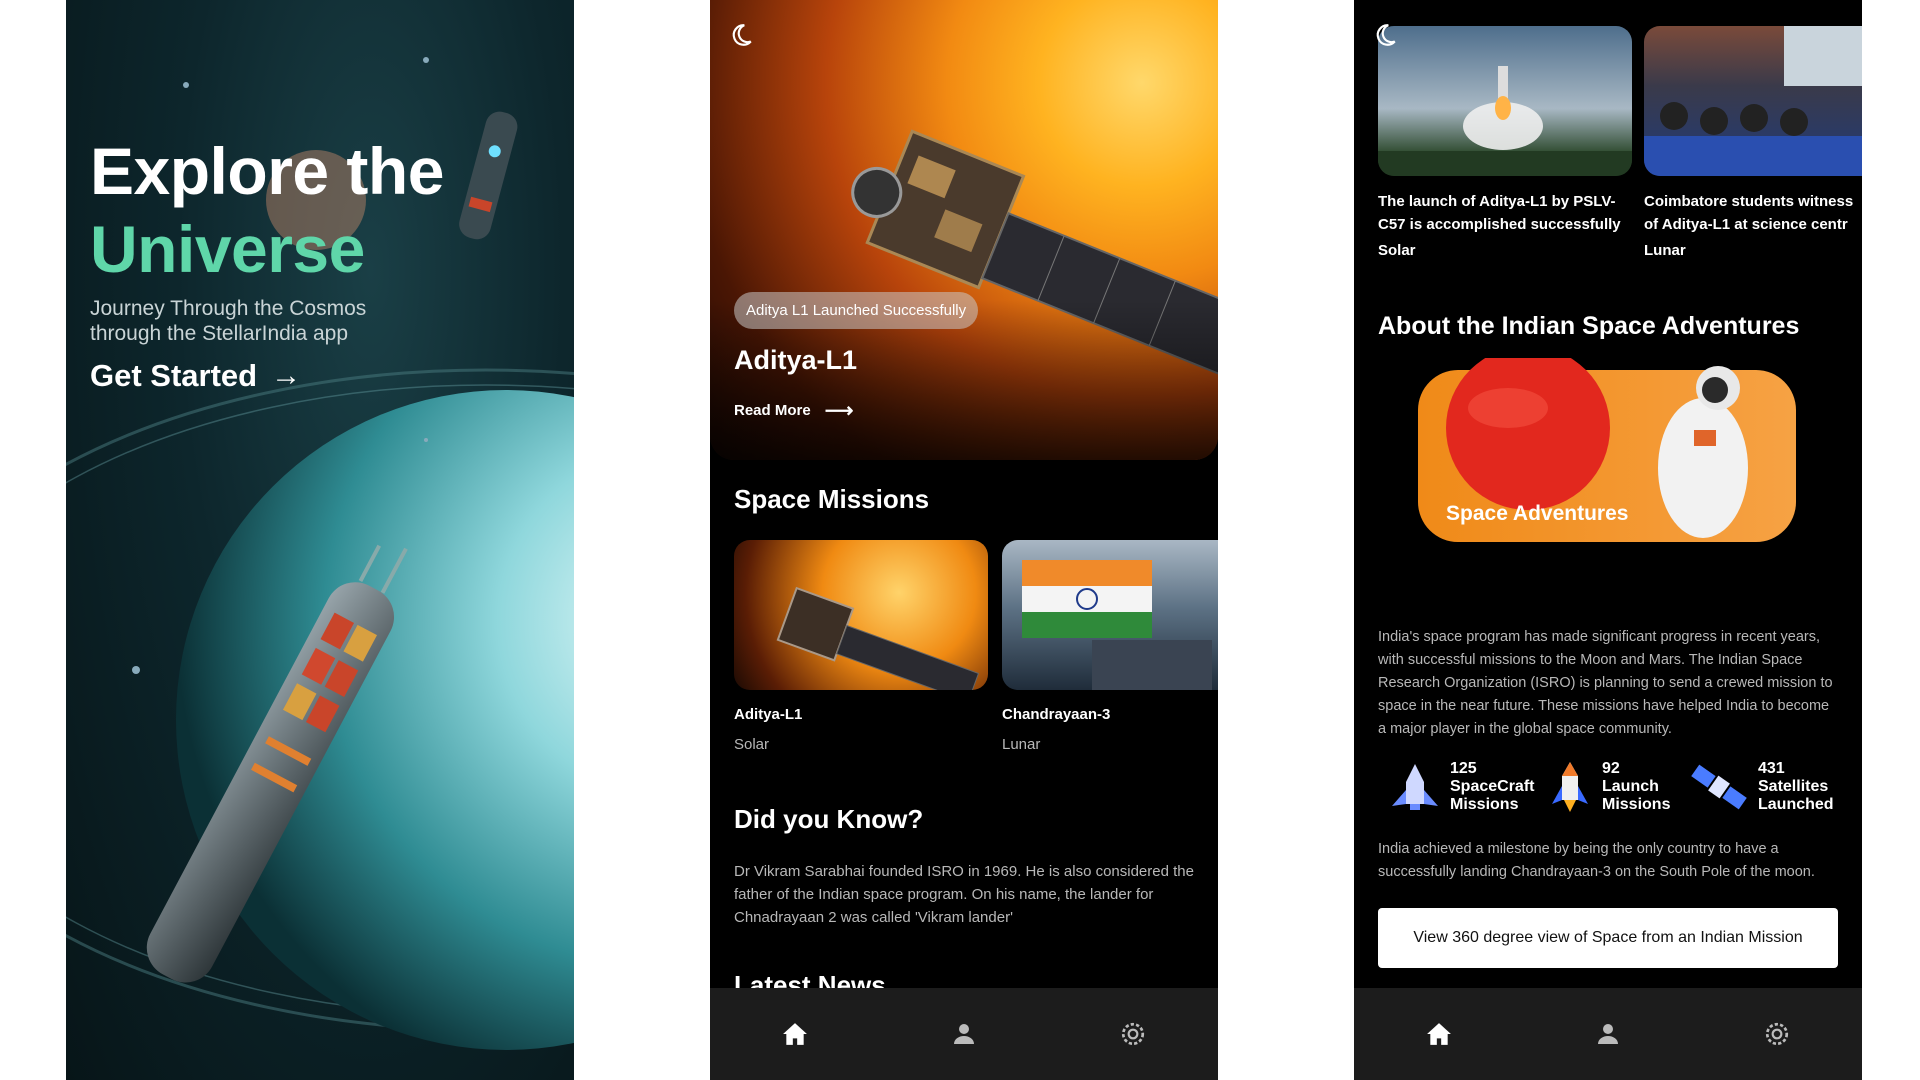  I want to click on stat-number: 431, so click(1771, 768).